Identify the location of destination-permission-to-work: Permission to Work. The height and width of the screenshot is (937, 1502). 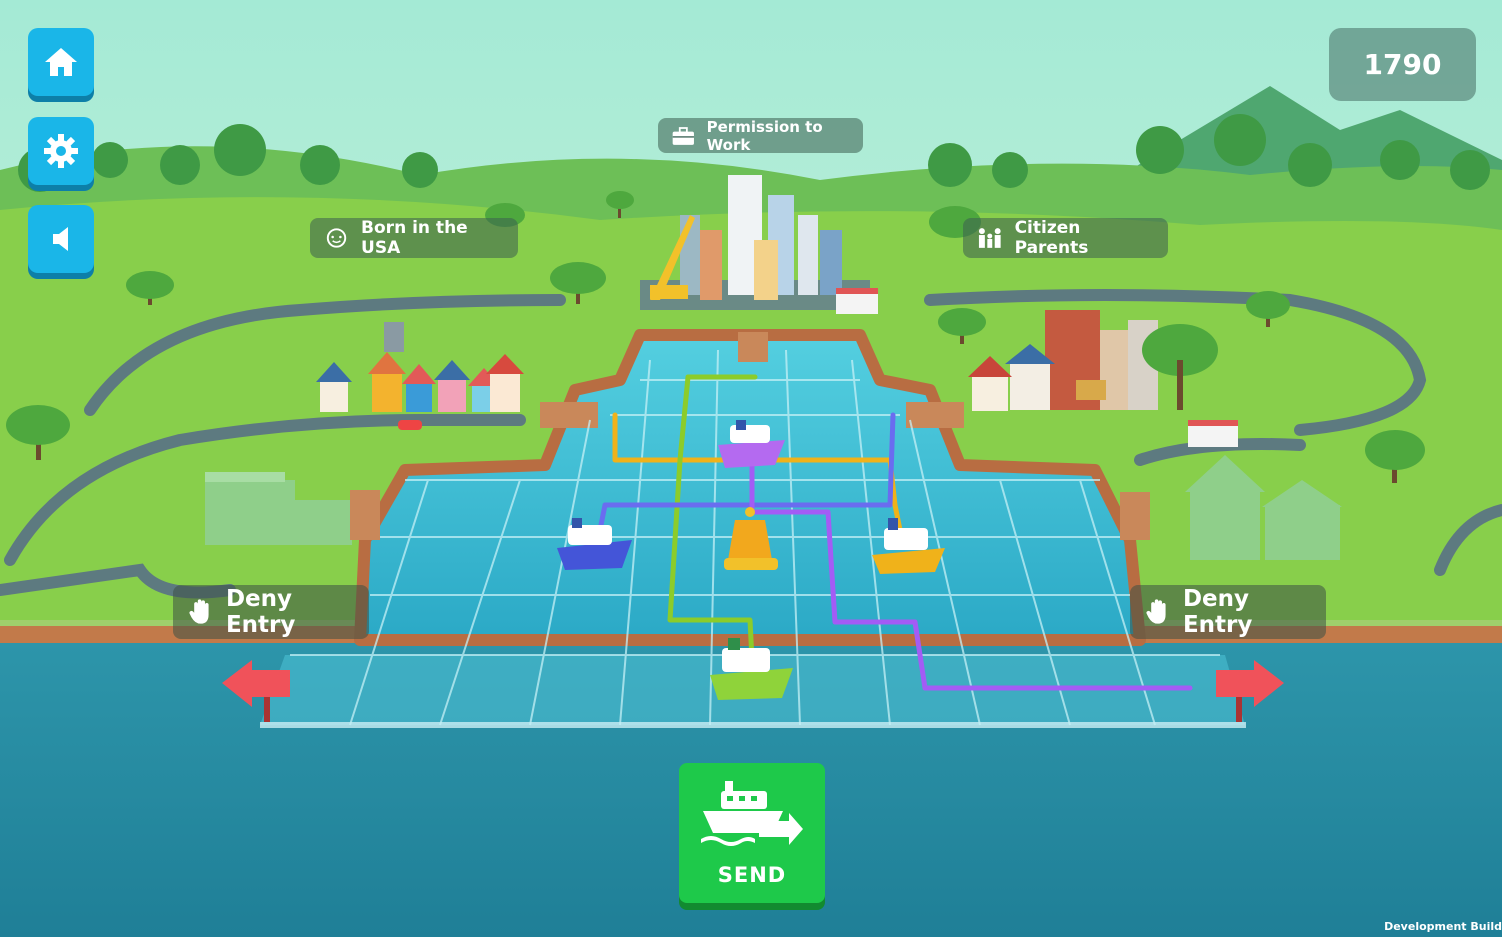
(760, 135).